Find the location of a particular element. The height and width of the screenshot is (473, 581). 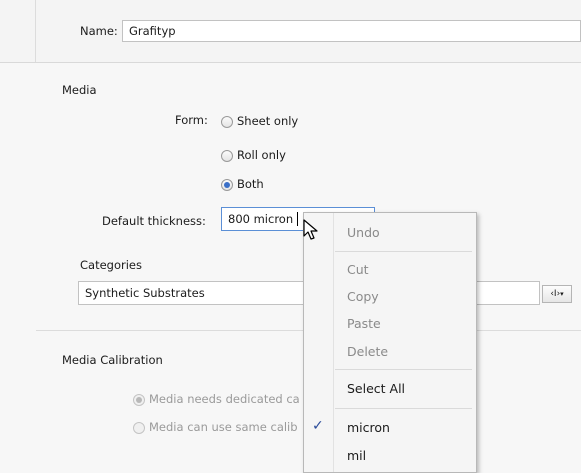

default-thickness-label: Default thickness: is located at coordinates (154, 221).